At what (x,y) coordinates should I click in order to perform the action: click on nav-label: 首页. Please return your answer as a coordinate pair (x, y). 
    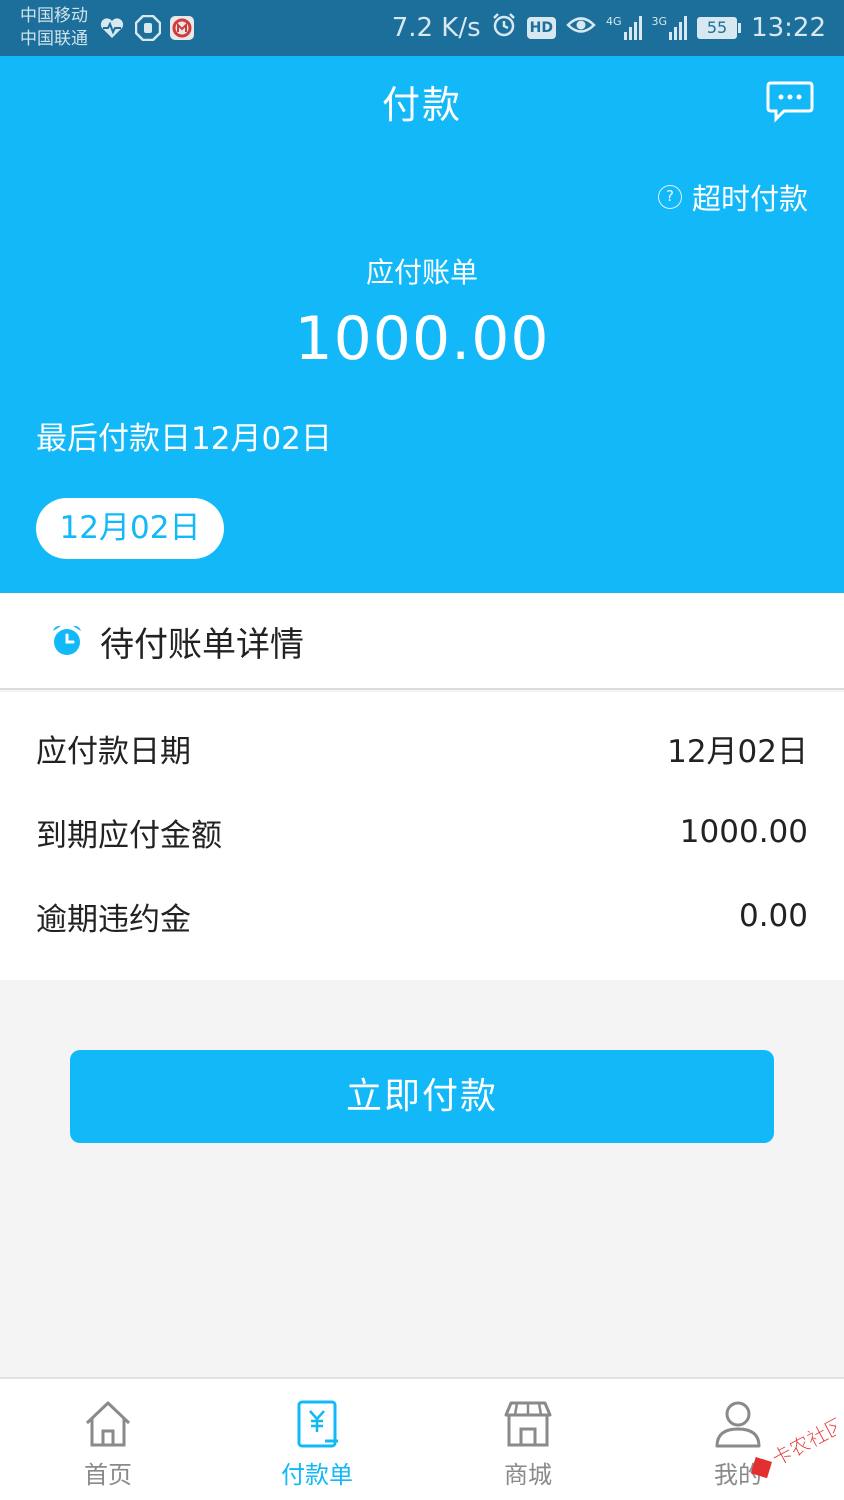
    Looking at the image, I should click on (108, 1475).